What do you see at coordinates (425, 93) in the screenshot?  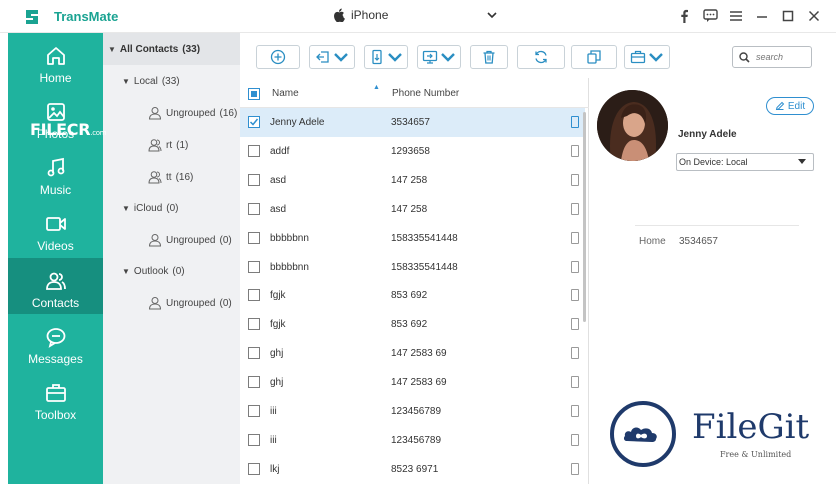 I see `column-header-phone: Phone Number` at bounding box center [425, 93].